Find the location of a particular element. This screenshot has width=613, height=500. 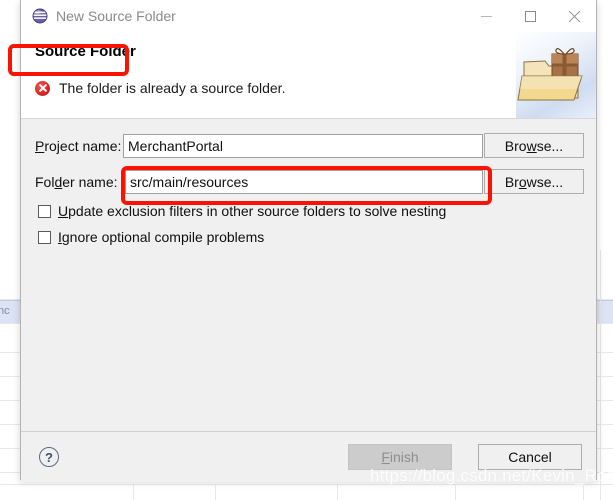

window-controls is located at coordinates (530, 16).